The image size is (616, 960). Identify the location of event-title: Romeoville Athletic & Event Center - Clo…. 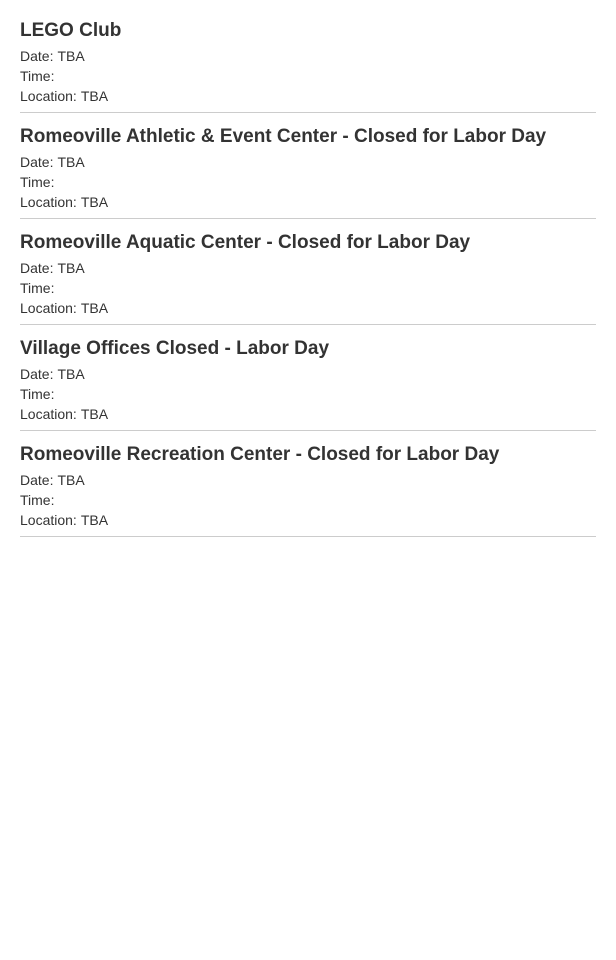
(308, 136).